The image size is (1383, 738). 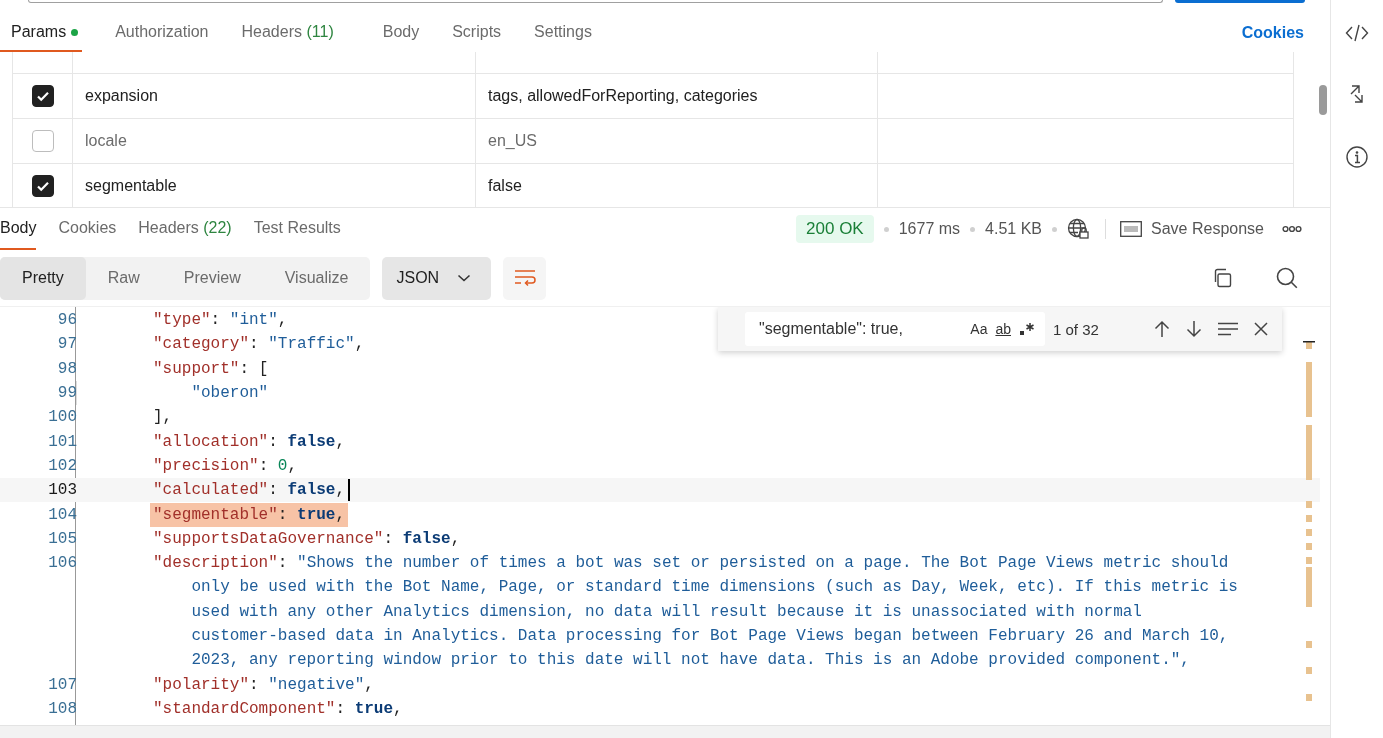 What do you see at coordinates (123, 278) in the screenshot?
I see `view-mode-tab: Raw` at bounding box center [123, 278].